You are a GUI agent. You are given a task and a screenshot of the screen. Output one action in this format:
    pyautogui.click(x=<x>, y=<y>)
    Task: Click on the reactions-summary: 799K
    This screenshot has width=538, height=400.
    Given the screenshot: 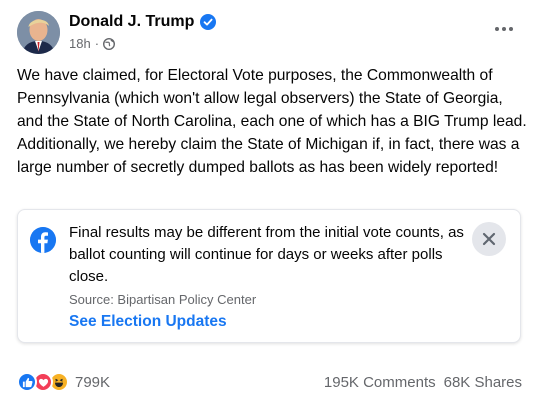 What is the action you would take?
    pyautogui.click(x=63, y=382)
    